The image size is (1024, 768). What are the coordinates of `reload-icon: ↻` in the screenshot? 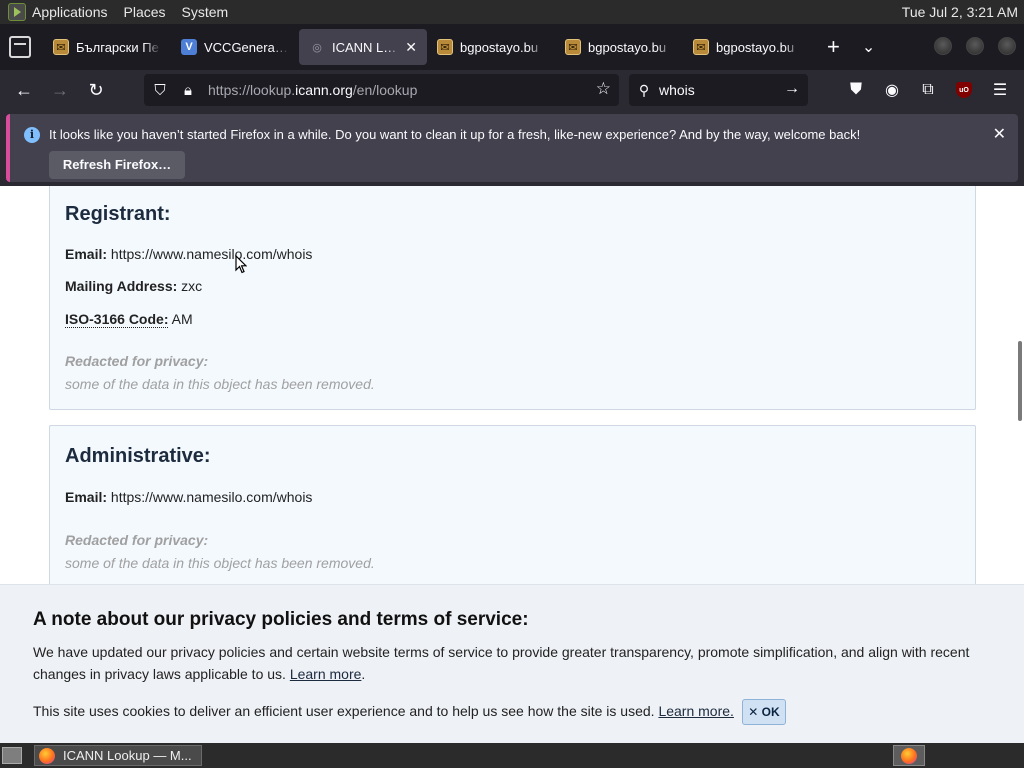 It's located at (96, 90).